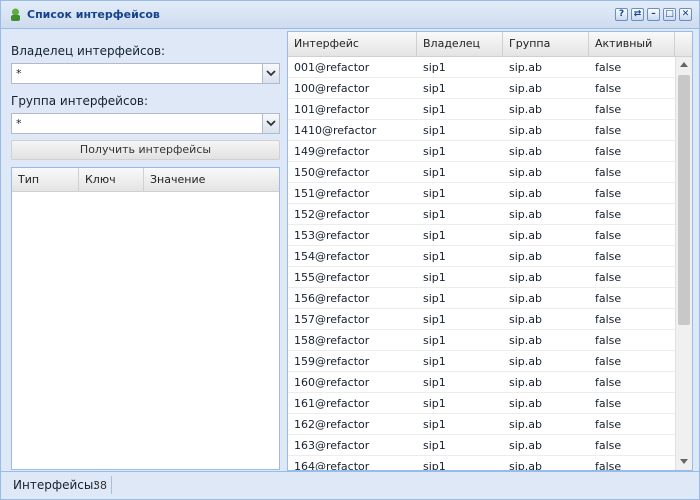 Image resolution: width=700 pixels, height=500 pixels. Describe the element at coordinates (481, 151) in the screenshot. I see `table-row: 149@refactor sip1 sip.ab false` at that location.